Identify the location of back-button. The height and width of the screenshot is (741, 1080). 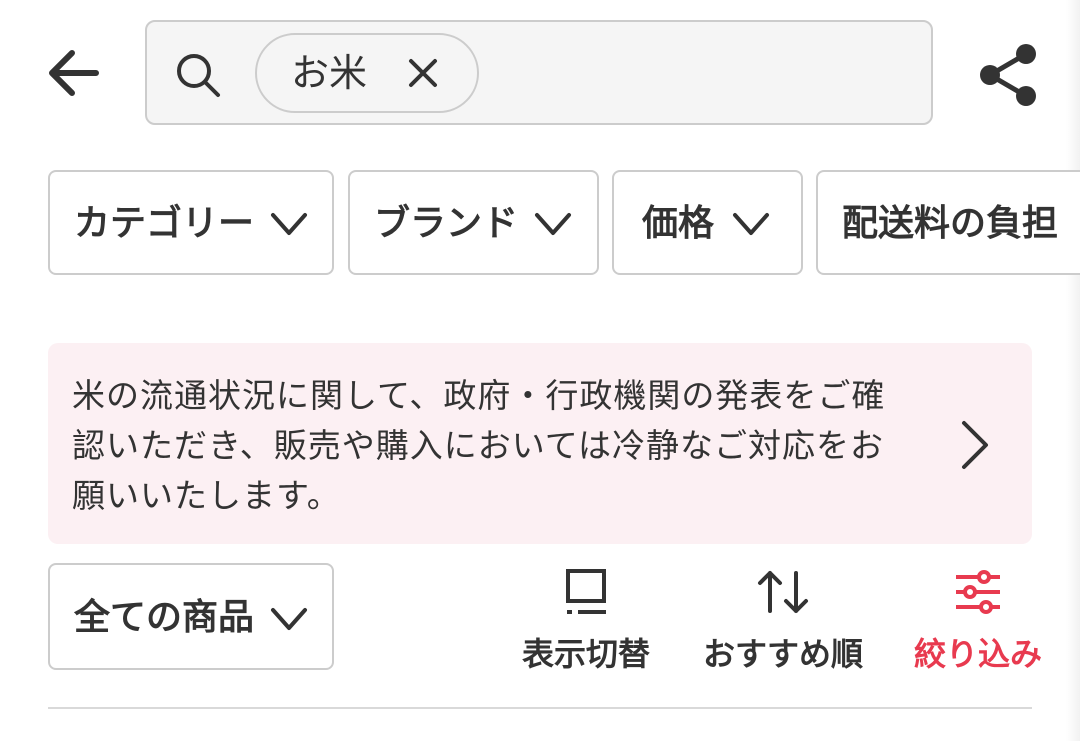
(73, 73).